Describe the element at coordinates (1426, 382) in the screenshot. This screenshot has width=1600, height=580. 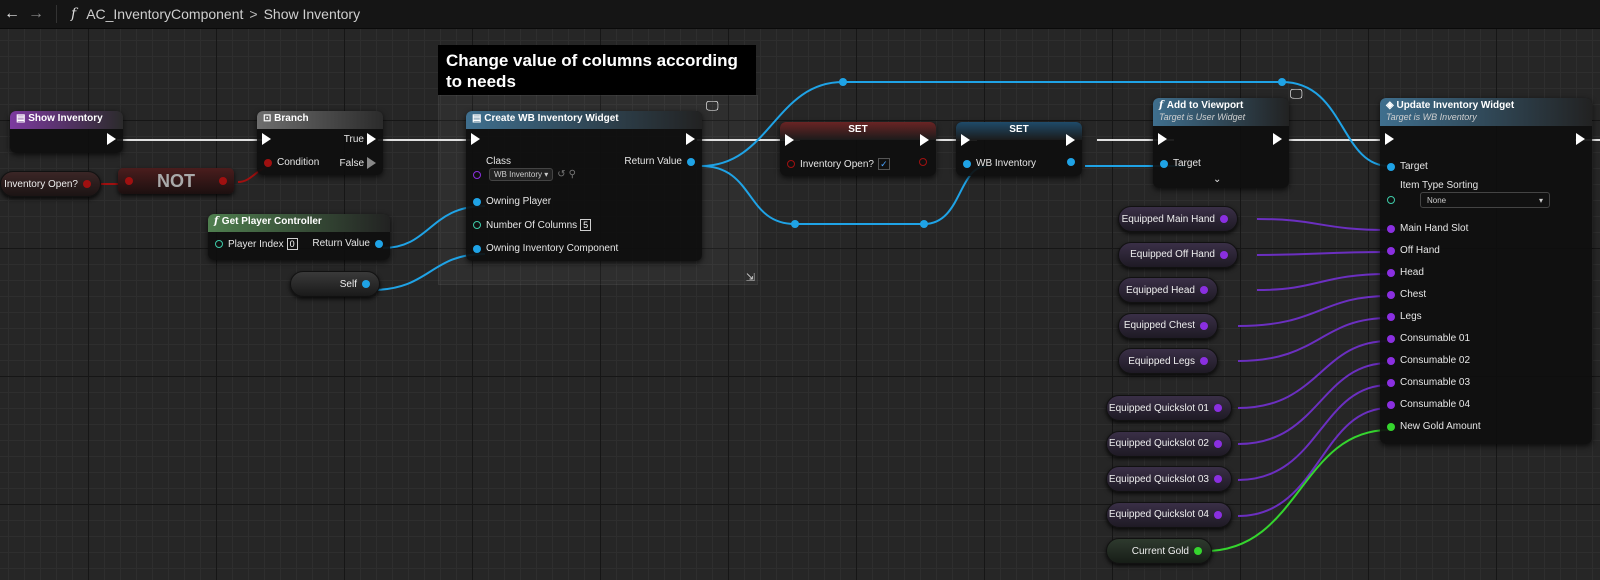
I see `update-input-pin: Consumable 03` at that location.